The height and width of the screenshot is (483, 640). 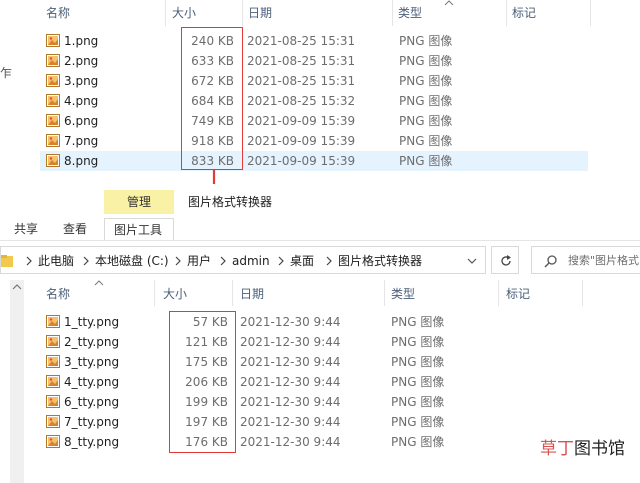 I want to click on table-row: 6.png 749 KB 2021-09-09 15:39 PNG 图像, so click(x=314, y=121).